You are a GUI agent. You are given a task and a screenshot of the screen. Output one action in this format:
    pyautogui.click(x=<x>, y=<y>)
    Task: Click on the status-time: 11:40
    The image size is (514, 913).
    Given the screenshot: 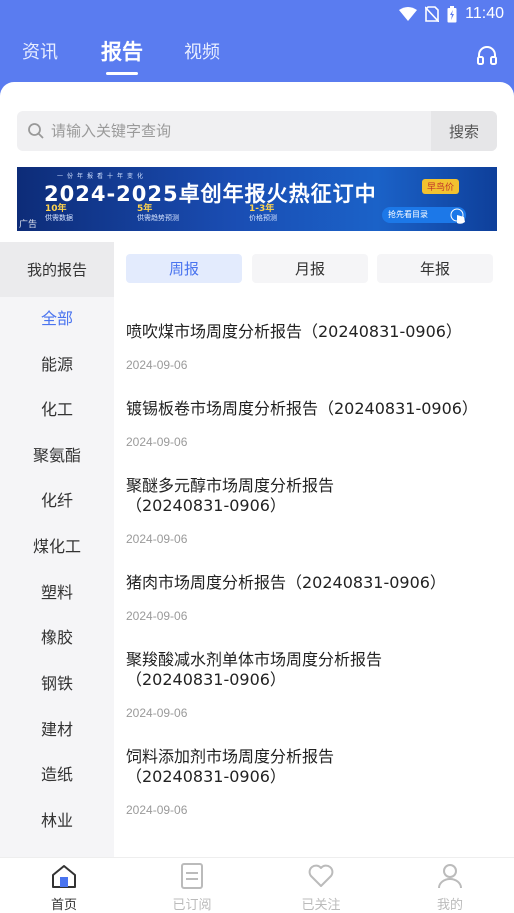 What is the action you would take?
    pyautogui.click(x=484, y=13)
    